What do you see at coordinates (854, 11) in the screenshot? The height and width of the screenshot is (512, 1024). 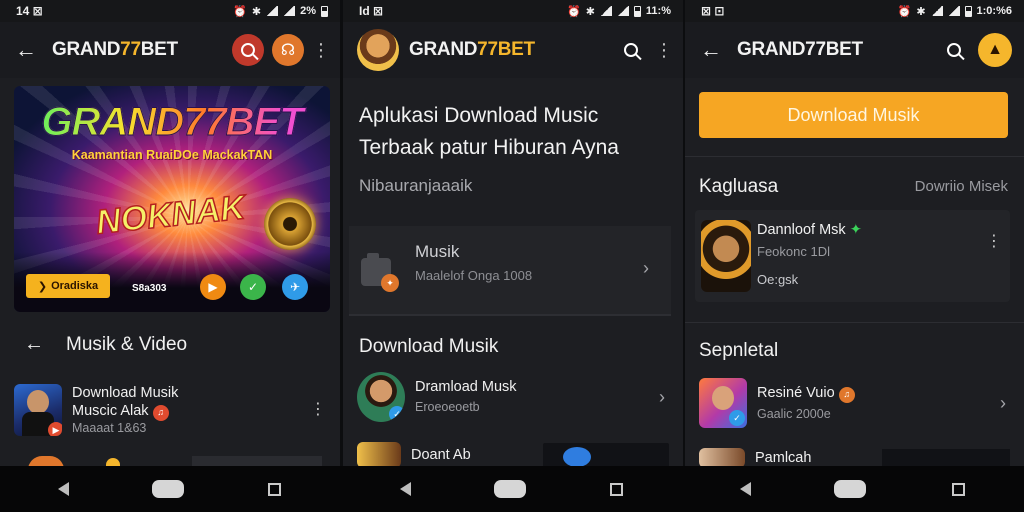 I see `status-bar: ⊠ ⊡ ⏰ ✱ 1:0:%6` at bounding box center [854, 11].